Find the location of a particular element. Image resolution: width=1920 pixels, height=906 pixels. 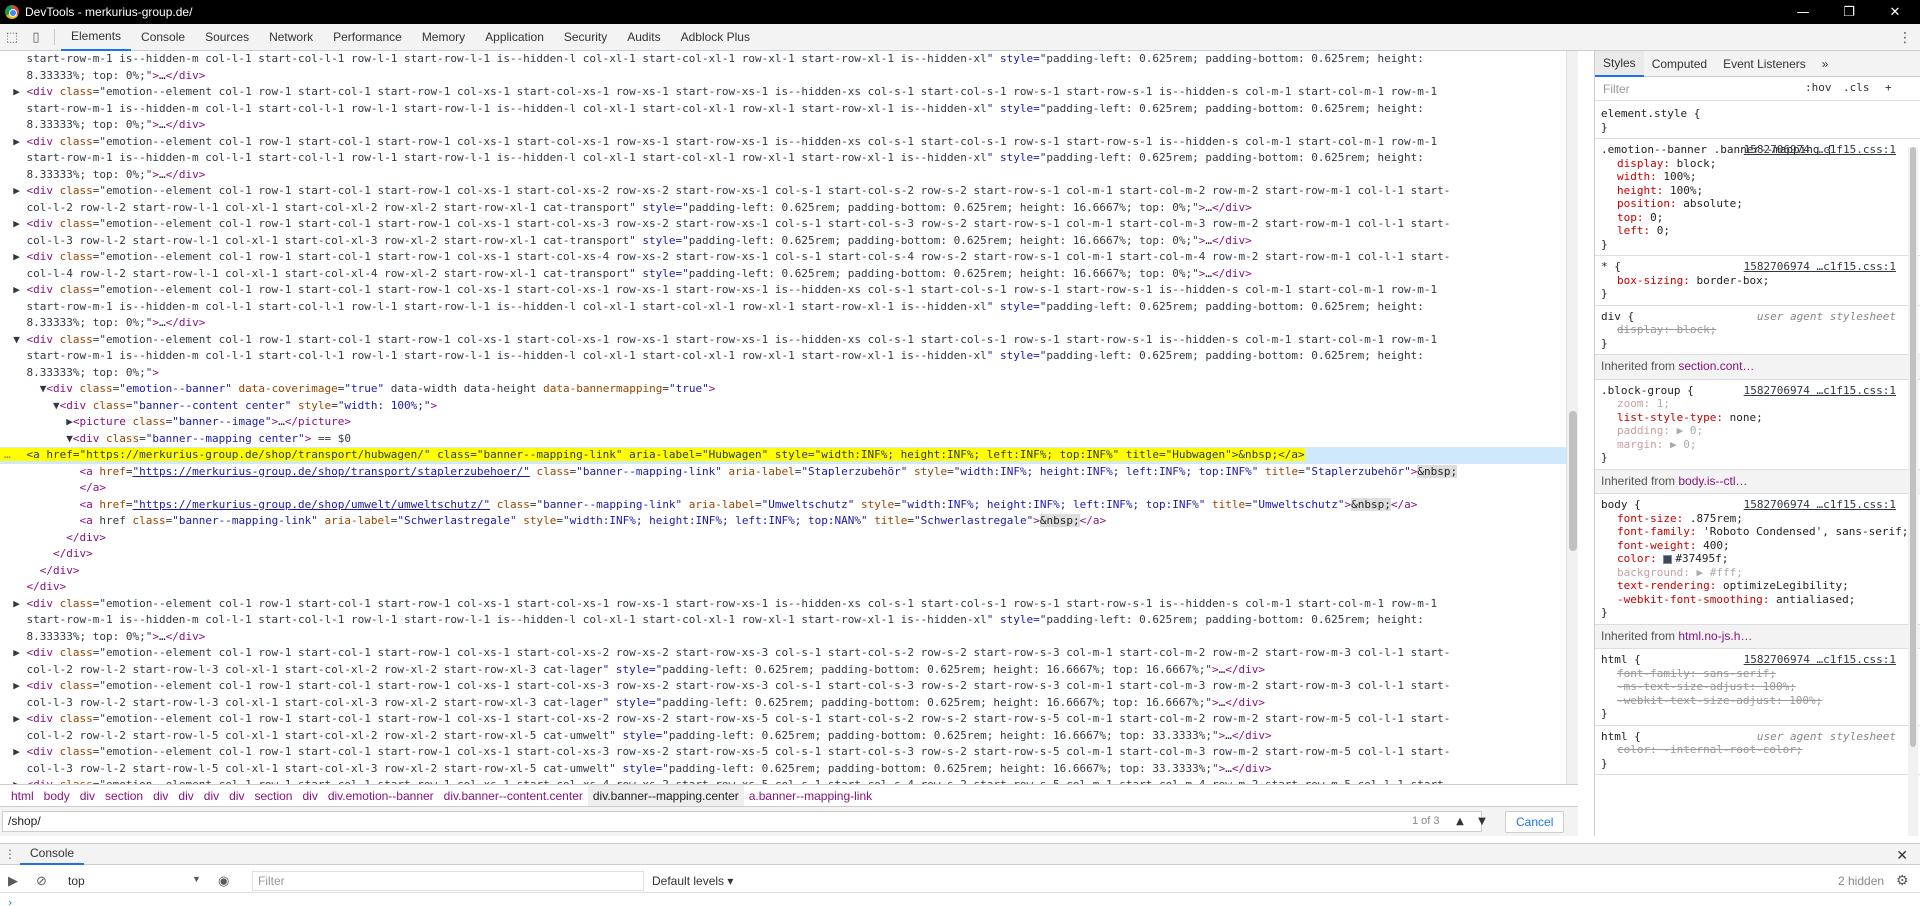

css-property: box-sizing: border-box; is located at coordinates (1757, 281).